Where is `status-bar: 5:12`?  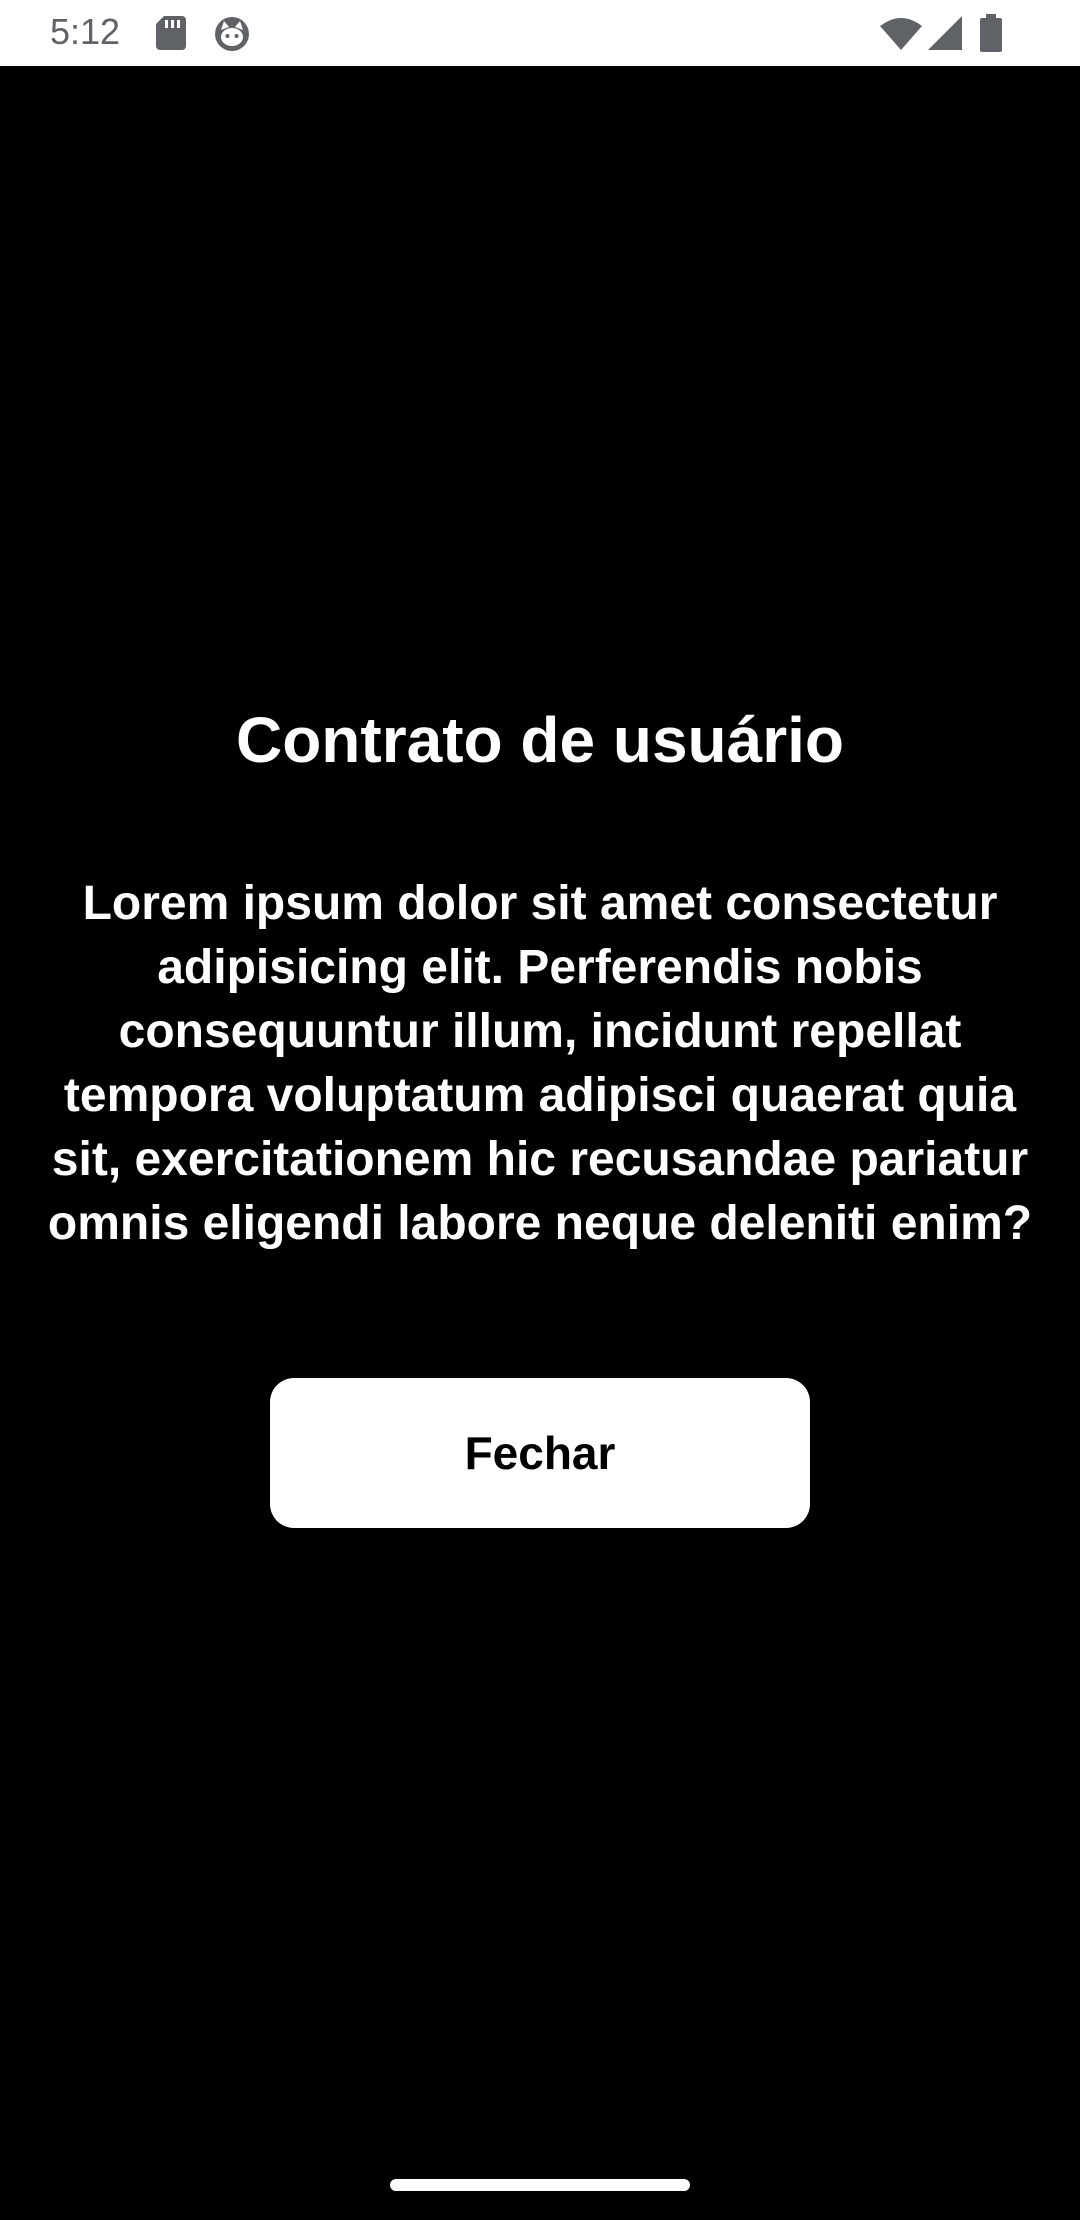
status-bar: 5:12 is located at coordinates (540, 33).